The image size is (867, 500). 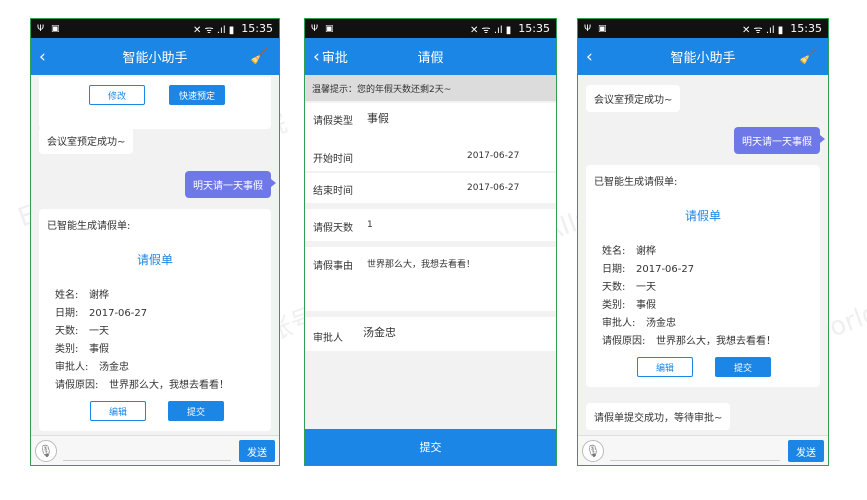 I want to click on field-value: 汤金忠, so click(x=114, y=367).